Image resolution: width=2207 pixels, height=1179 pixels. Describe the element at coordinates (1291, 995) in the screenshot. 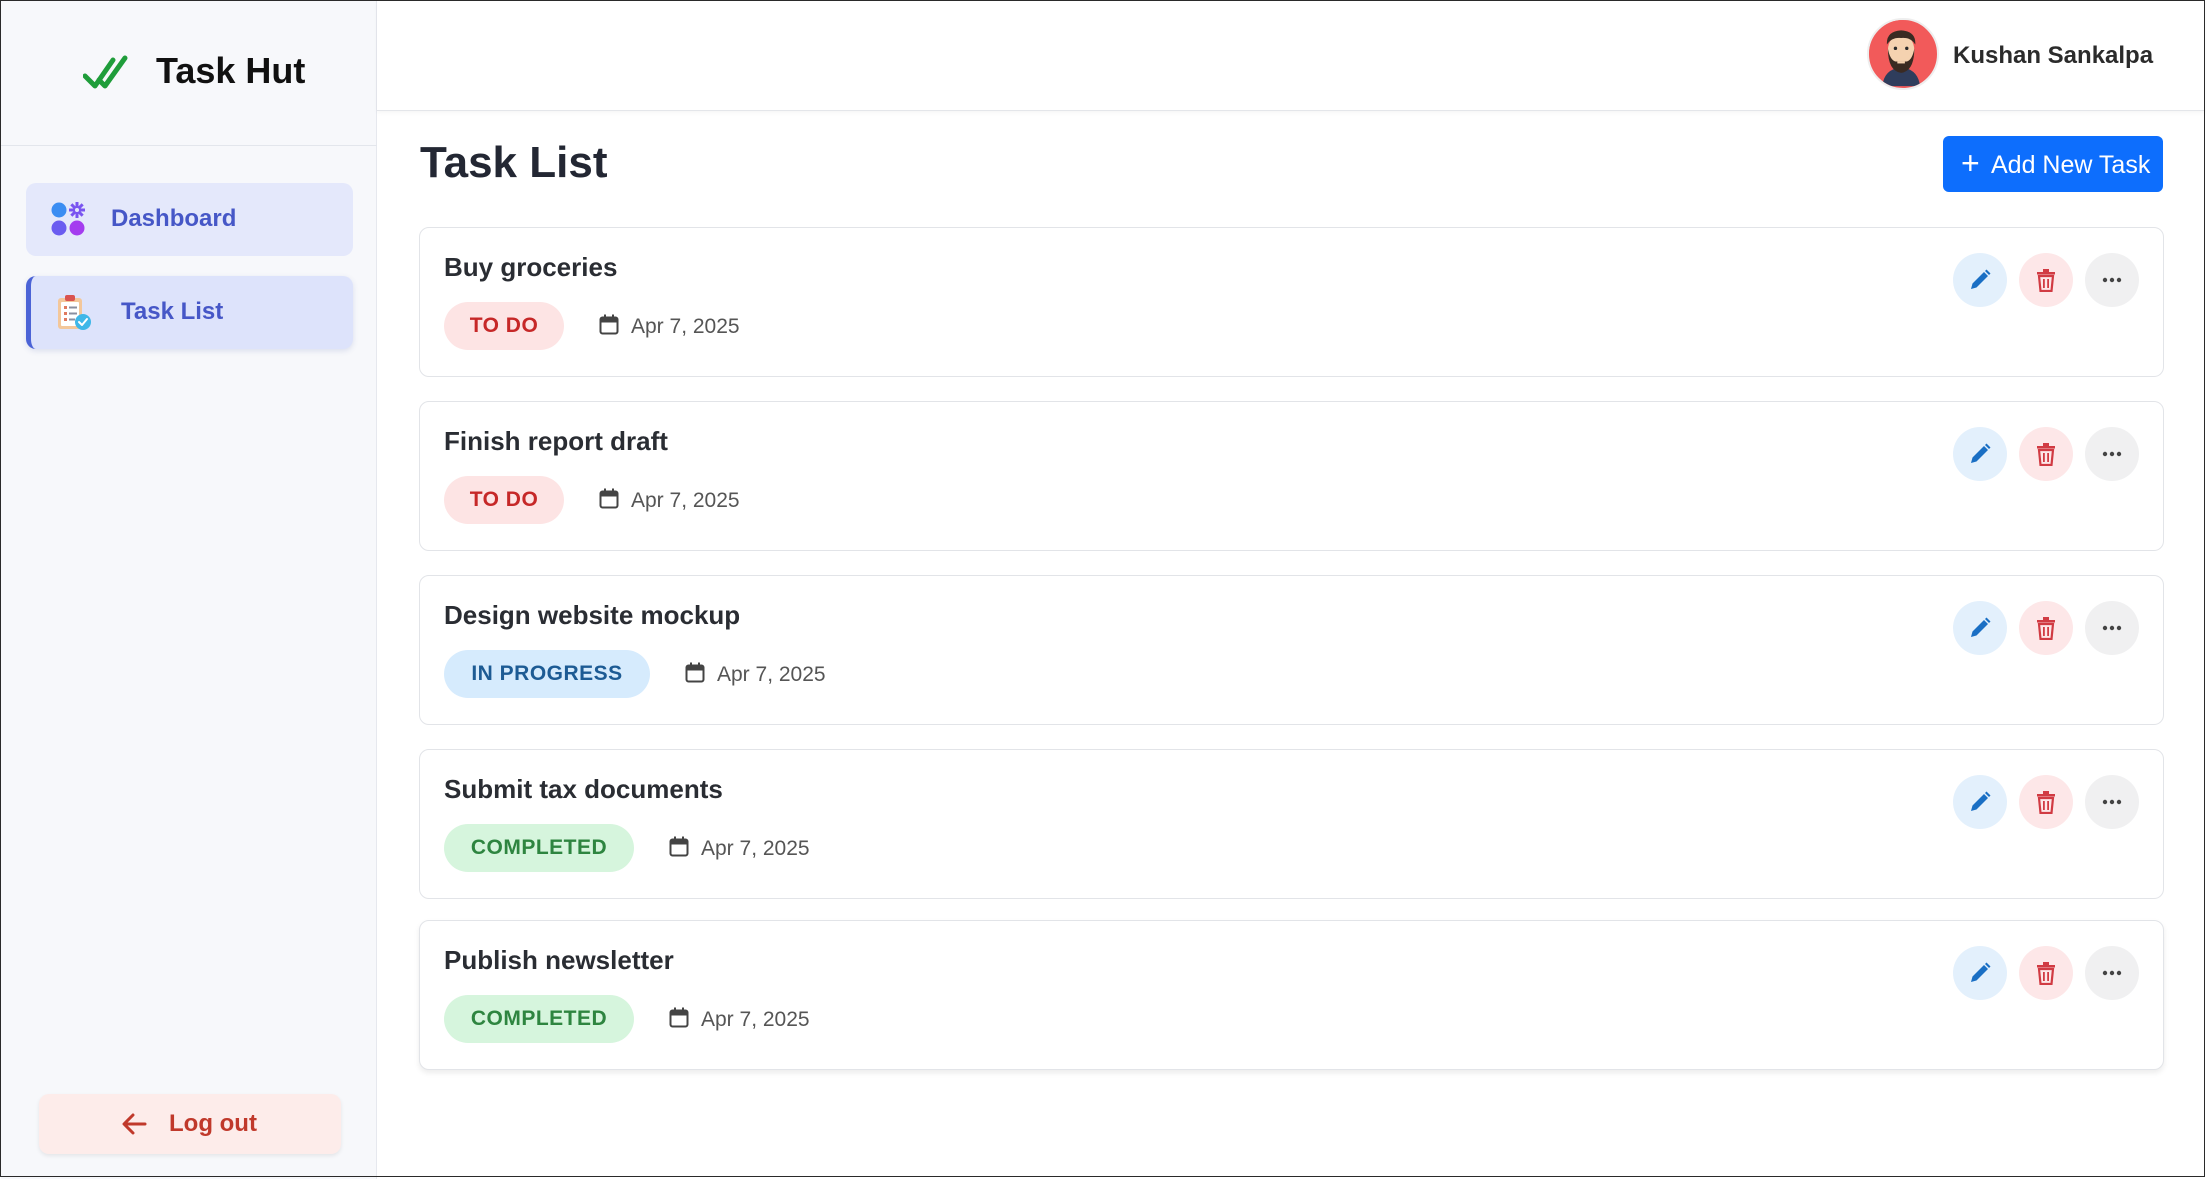

I see `task-card: Publish newsletter COMPLETED Apr 7, 2025` at that location.